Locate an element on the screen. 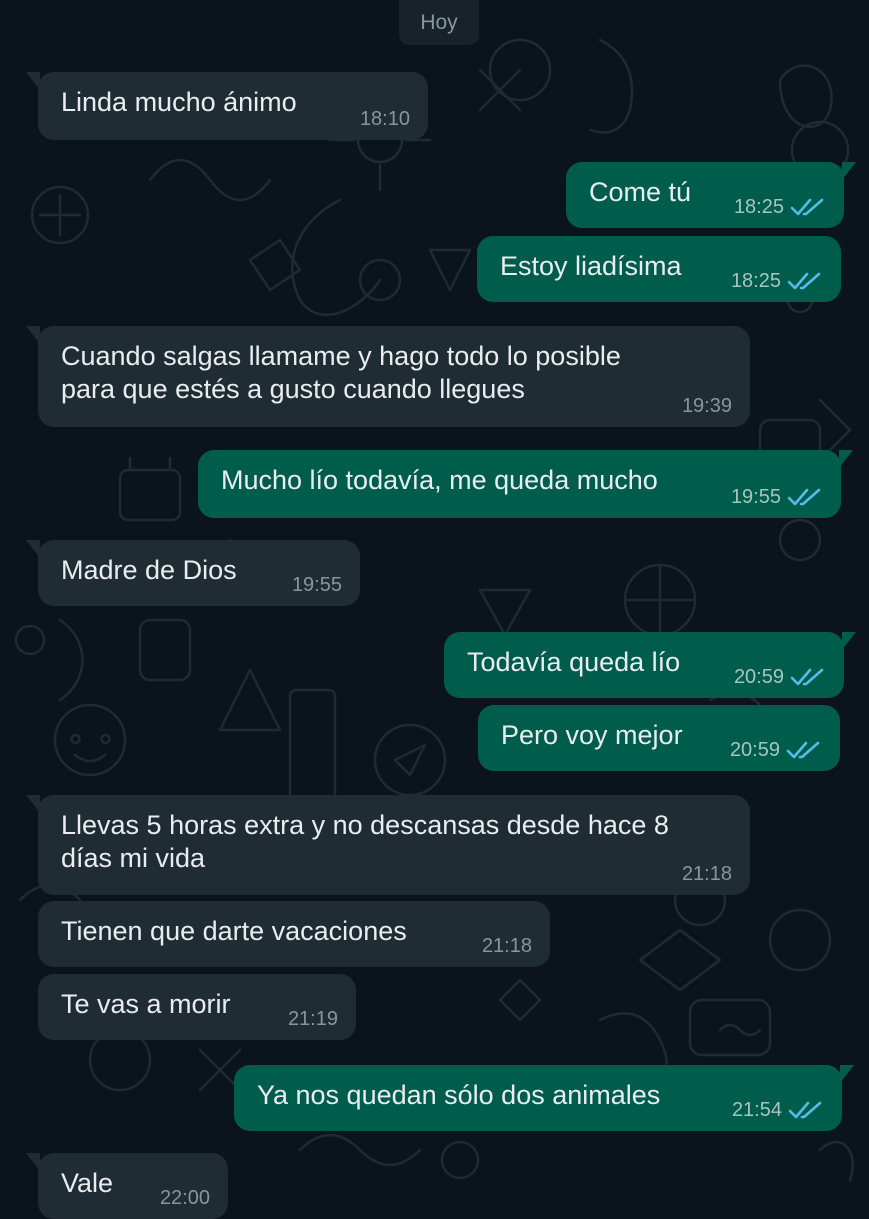 The height and width of the screenshot is (1219, 869). message-outgoing: Ya nos quedan sólo dos animales 21:54 is located at coordinates (544, 1098).